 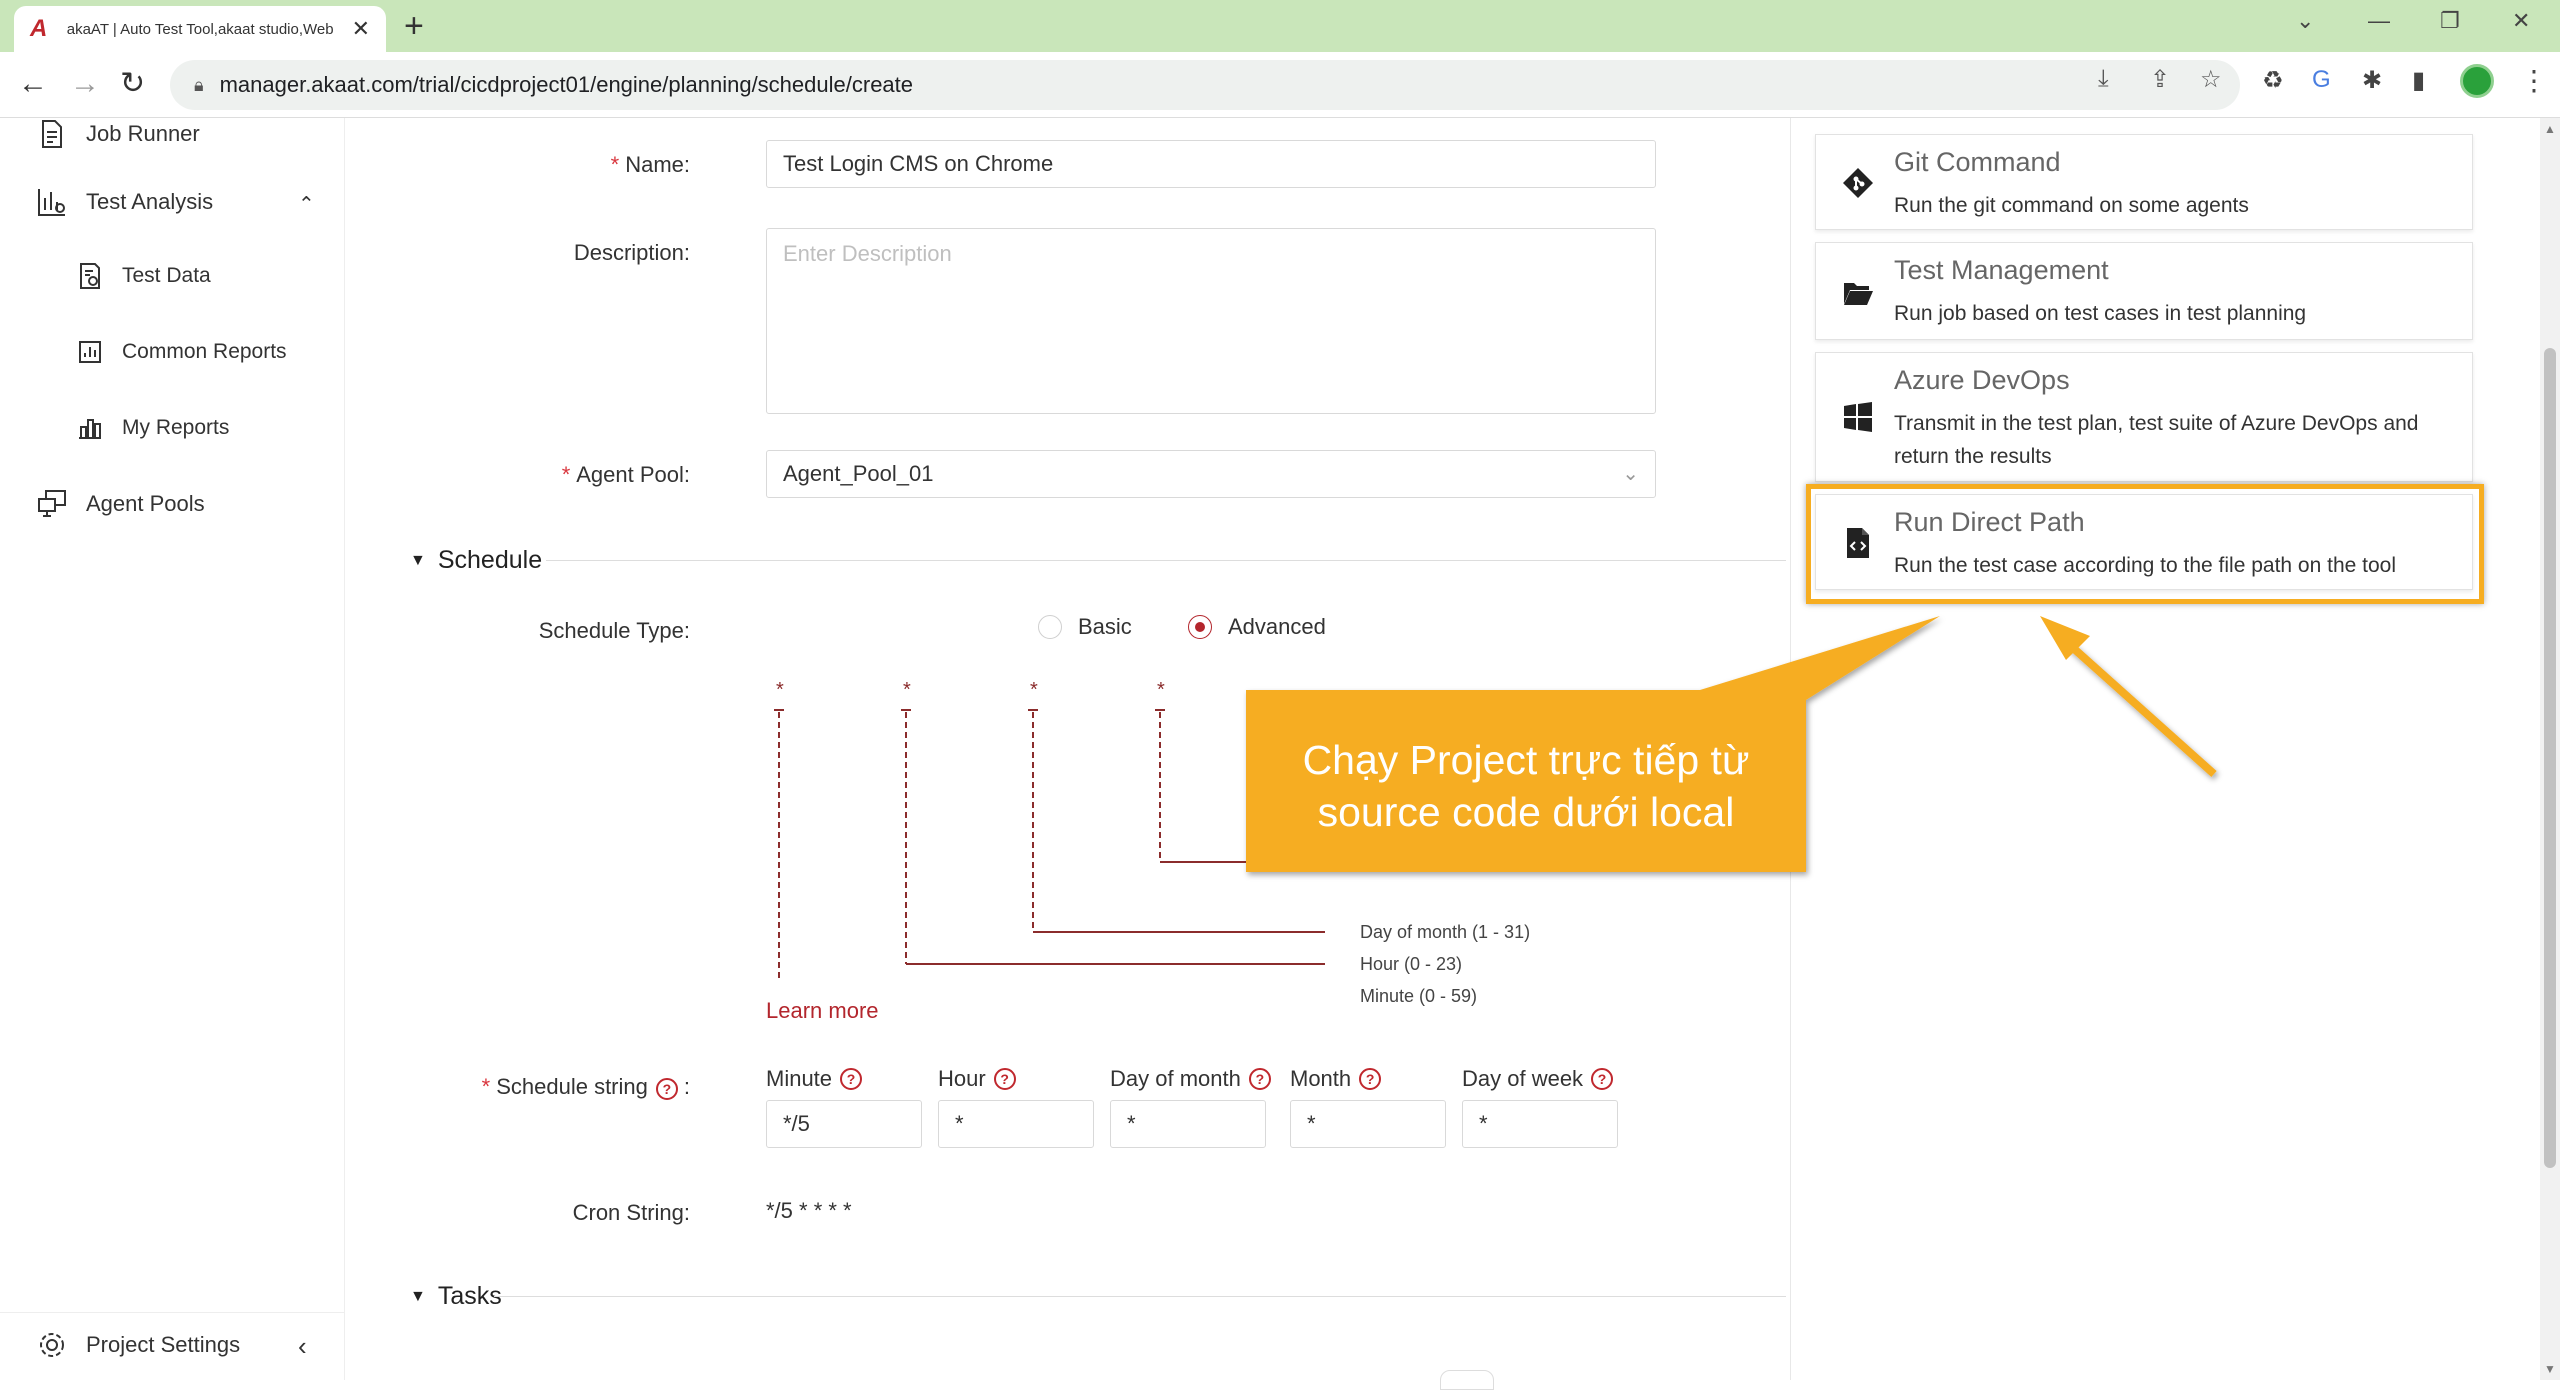 I want to click on day-of-month-input: *, so click(x=1188, y=1124).